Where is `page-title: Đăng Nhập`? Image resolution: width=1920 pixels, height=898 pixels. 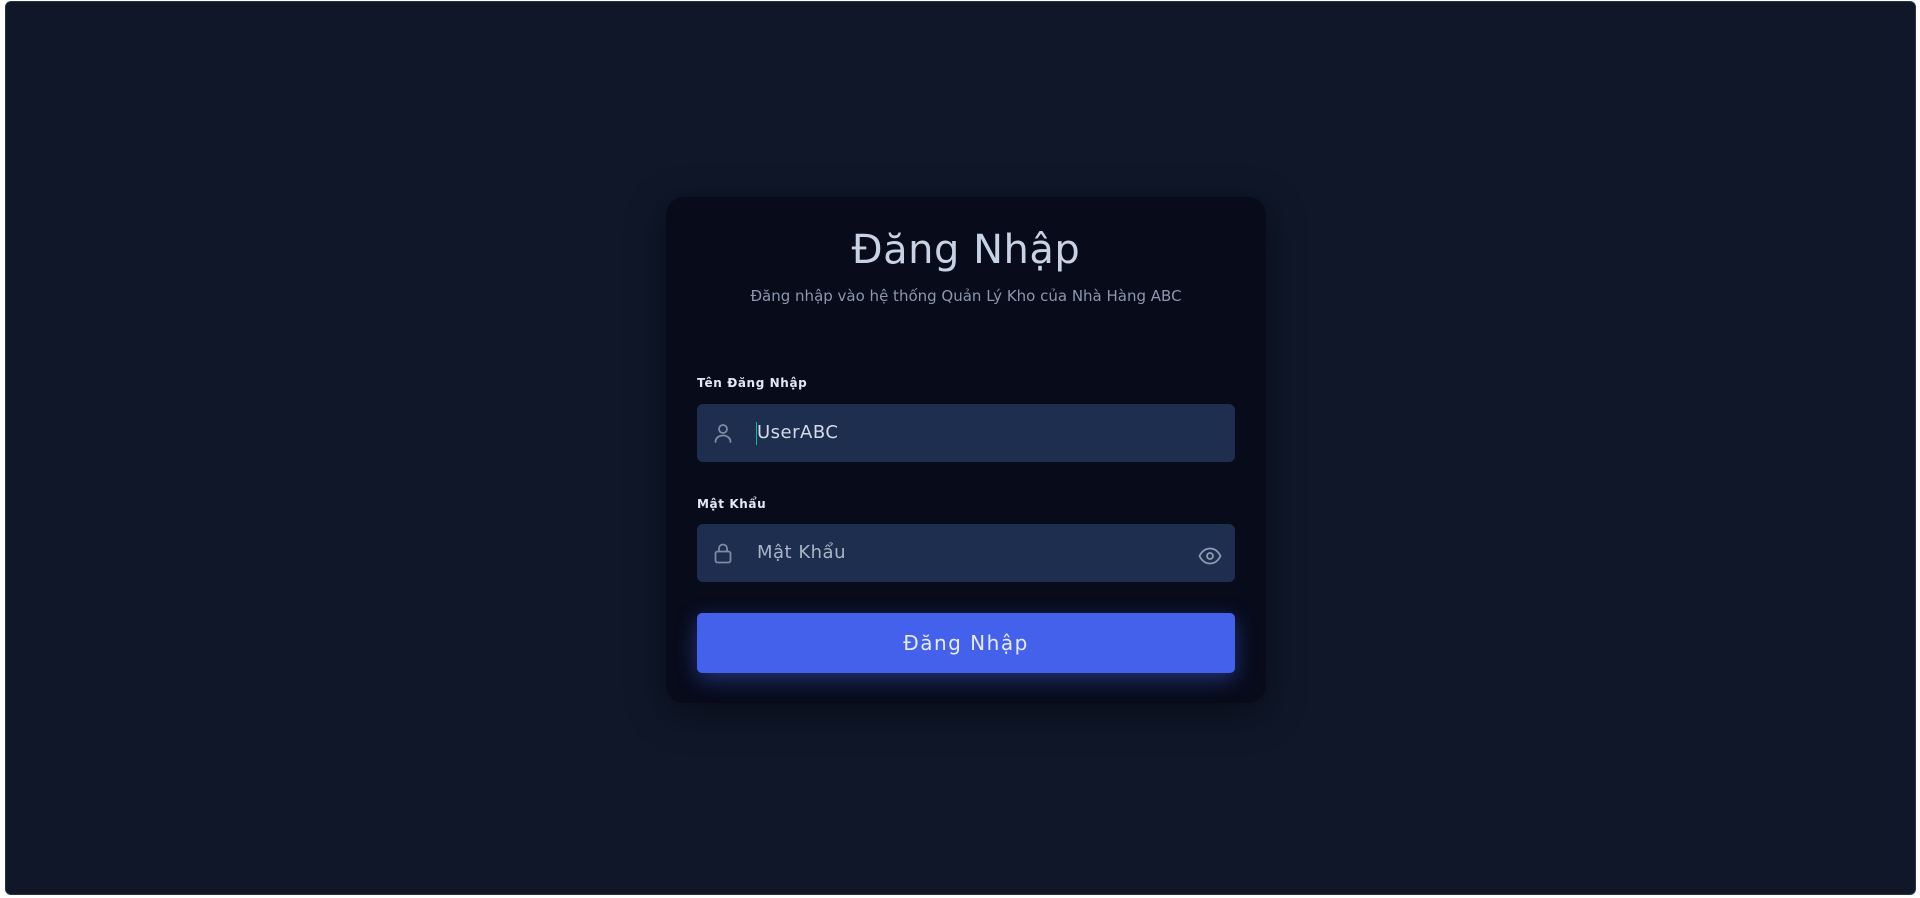
page-title: Đăng Nhập is located at coordinates (966, 250).